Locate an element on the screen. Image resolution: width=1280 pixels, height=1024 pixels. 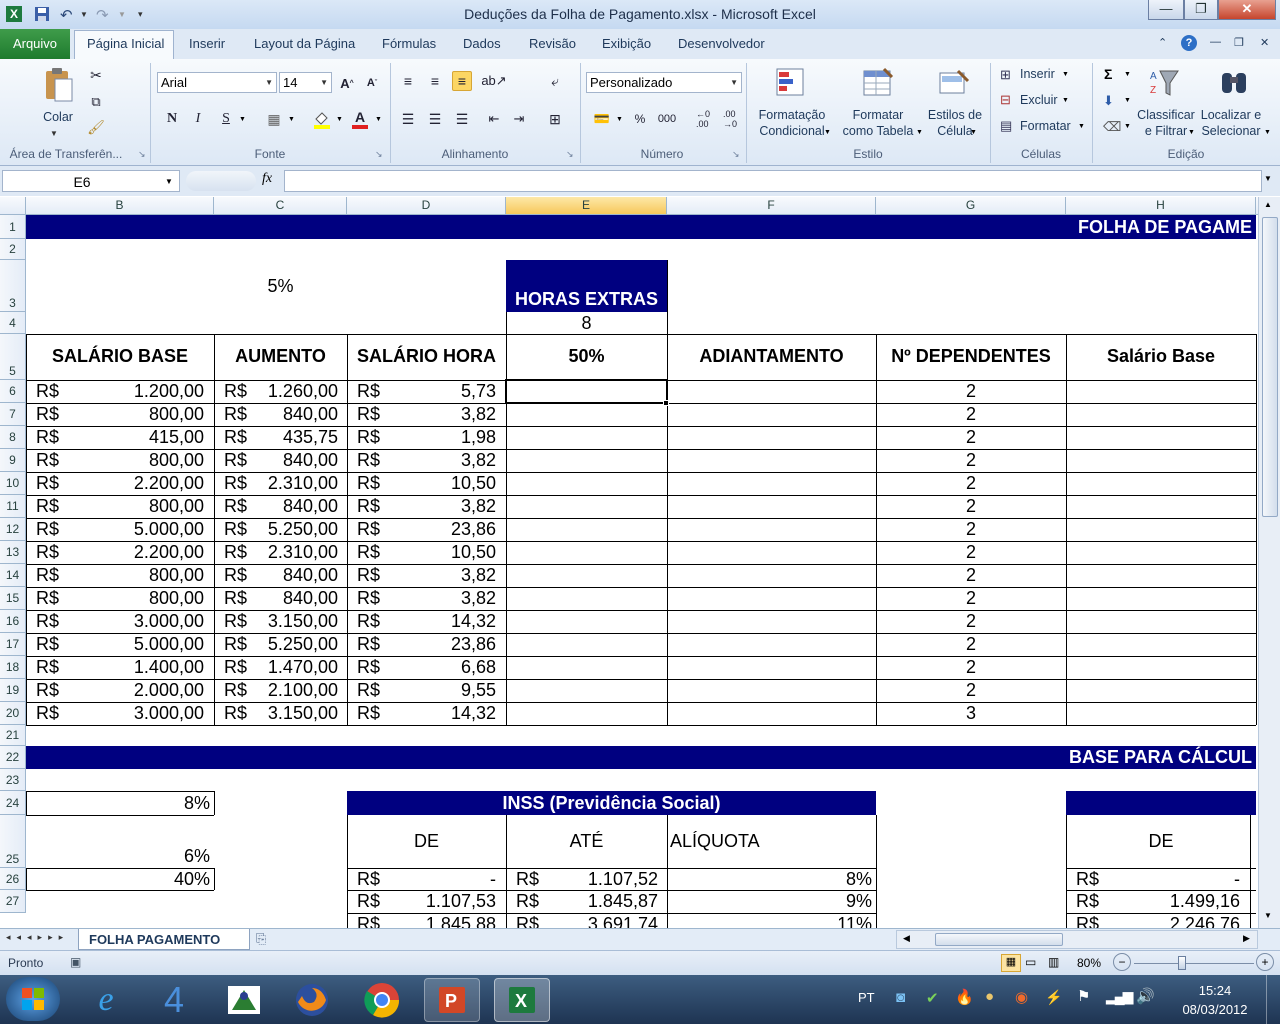
tab-developer: Desenvolvedor is located at coordinates (721, 43).